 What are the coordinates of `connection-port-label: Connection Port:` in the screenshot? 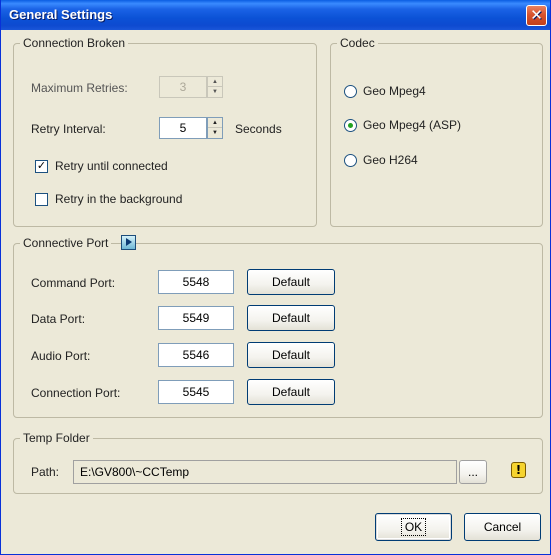 It's located at (76, 393).